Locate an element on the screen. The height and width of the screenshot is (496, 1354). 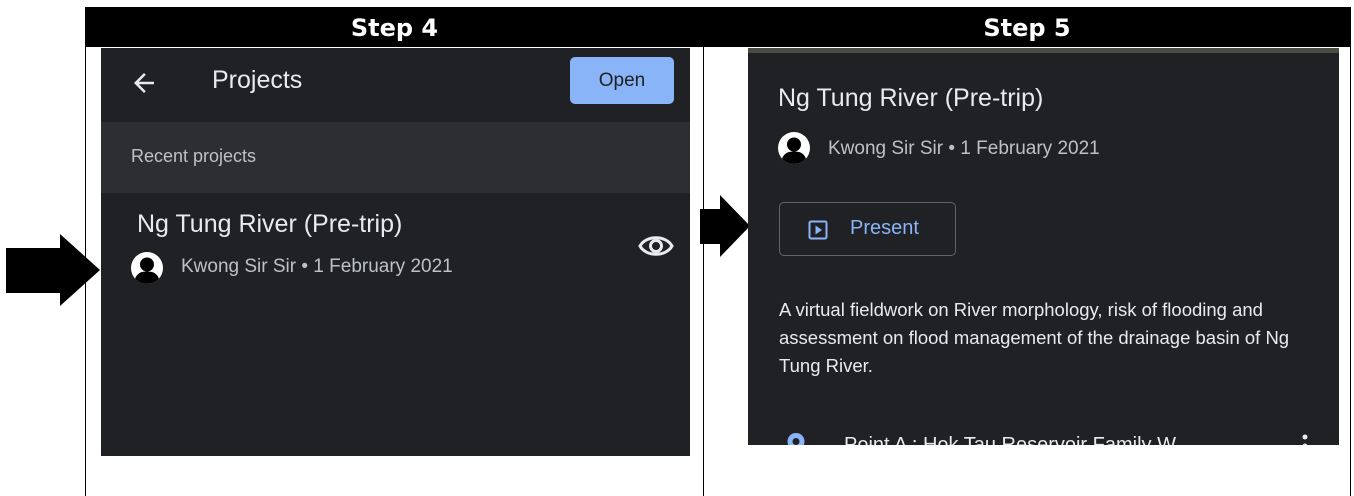
column-divider is located at coordinates (703, 251).